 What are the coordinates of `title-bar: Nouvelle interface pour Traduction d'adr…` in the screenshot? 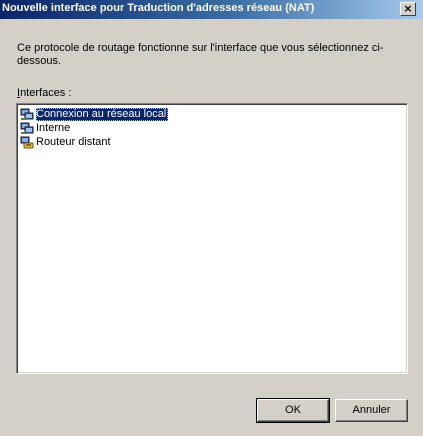 It's located at (211, 9).